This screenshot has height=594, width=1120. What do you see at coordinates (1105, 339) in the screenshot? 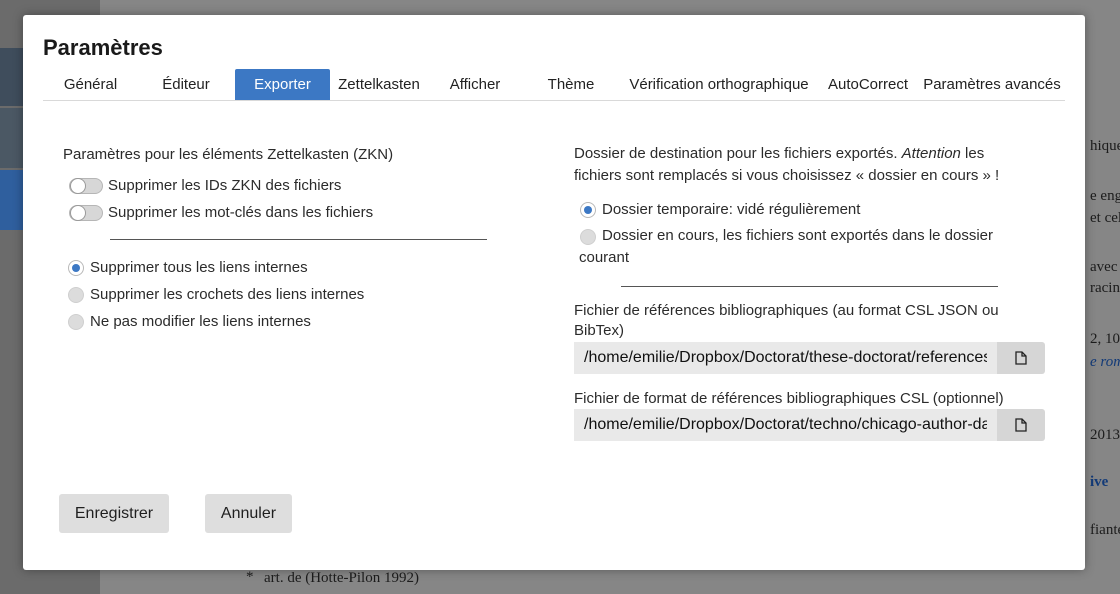
I see `background-text: 2, 10` at bounding box center [1105, 339].